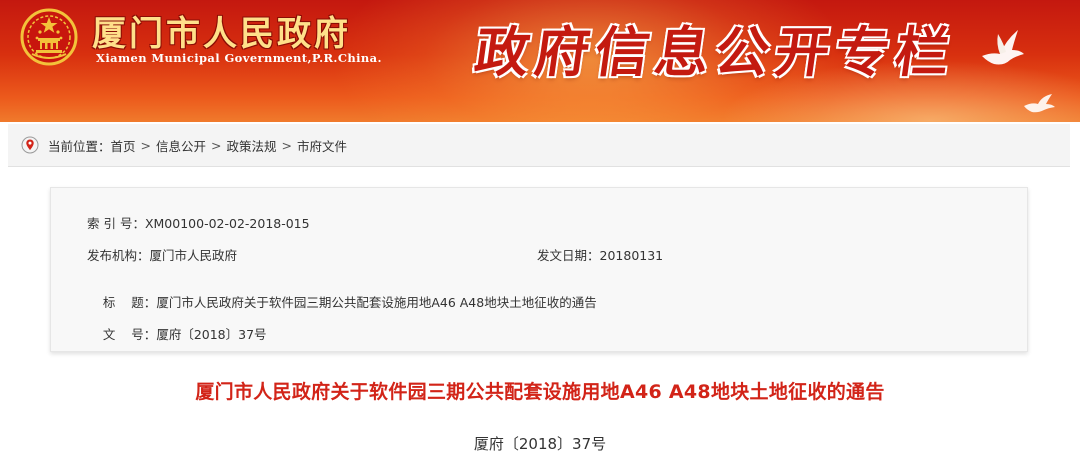  What do you see at coordinates (227, 223) in the screenshot?
I see `index-number-value: XM00100-02-02-2018-015` at bounding box center [227, 223].